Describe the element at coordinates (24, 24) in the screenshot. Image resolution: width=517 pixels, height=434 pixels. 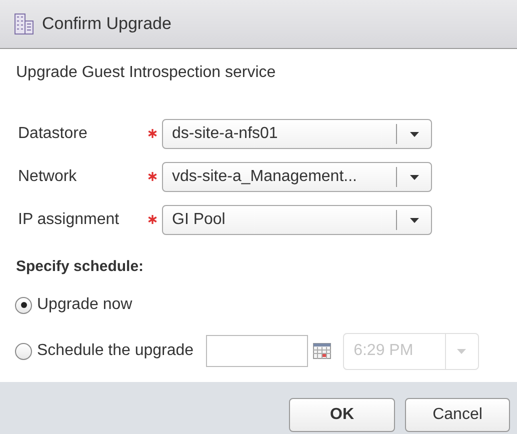
I see `building-icon` at that location.